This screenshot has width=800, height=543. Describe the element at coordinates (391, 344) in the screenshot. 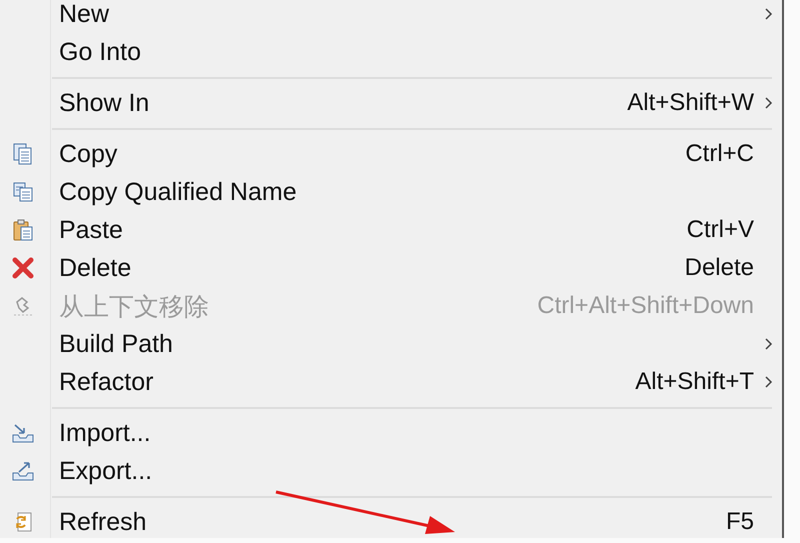

I see `menu-item: Build Path` at that location.